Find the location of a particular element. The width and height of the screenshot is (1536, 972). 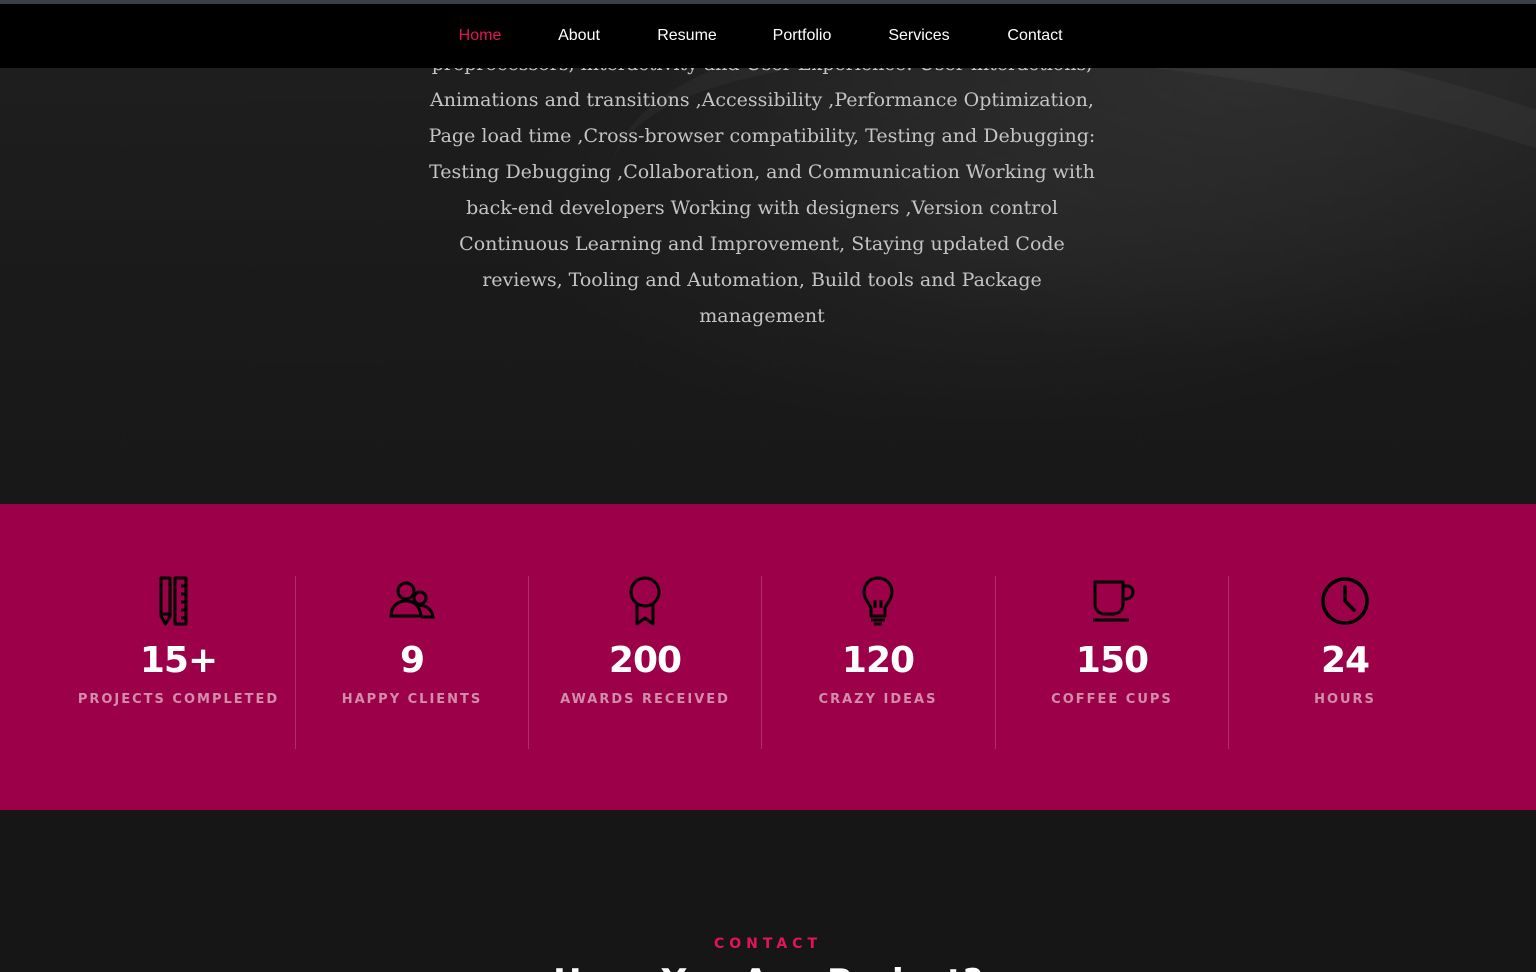

stat-value: 120 is located at coordinates (878, 660).